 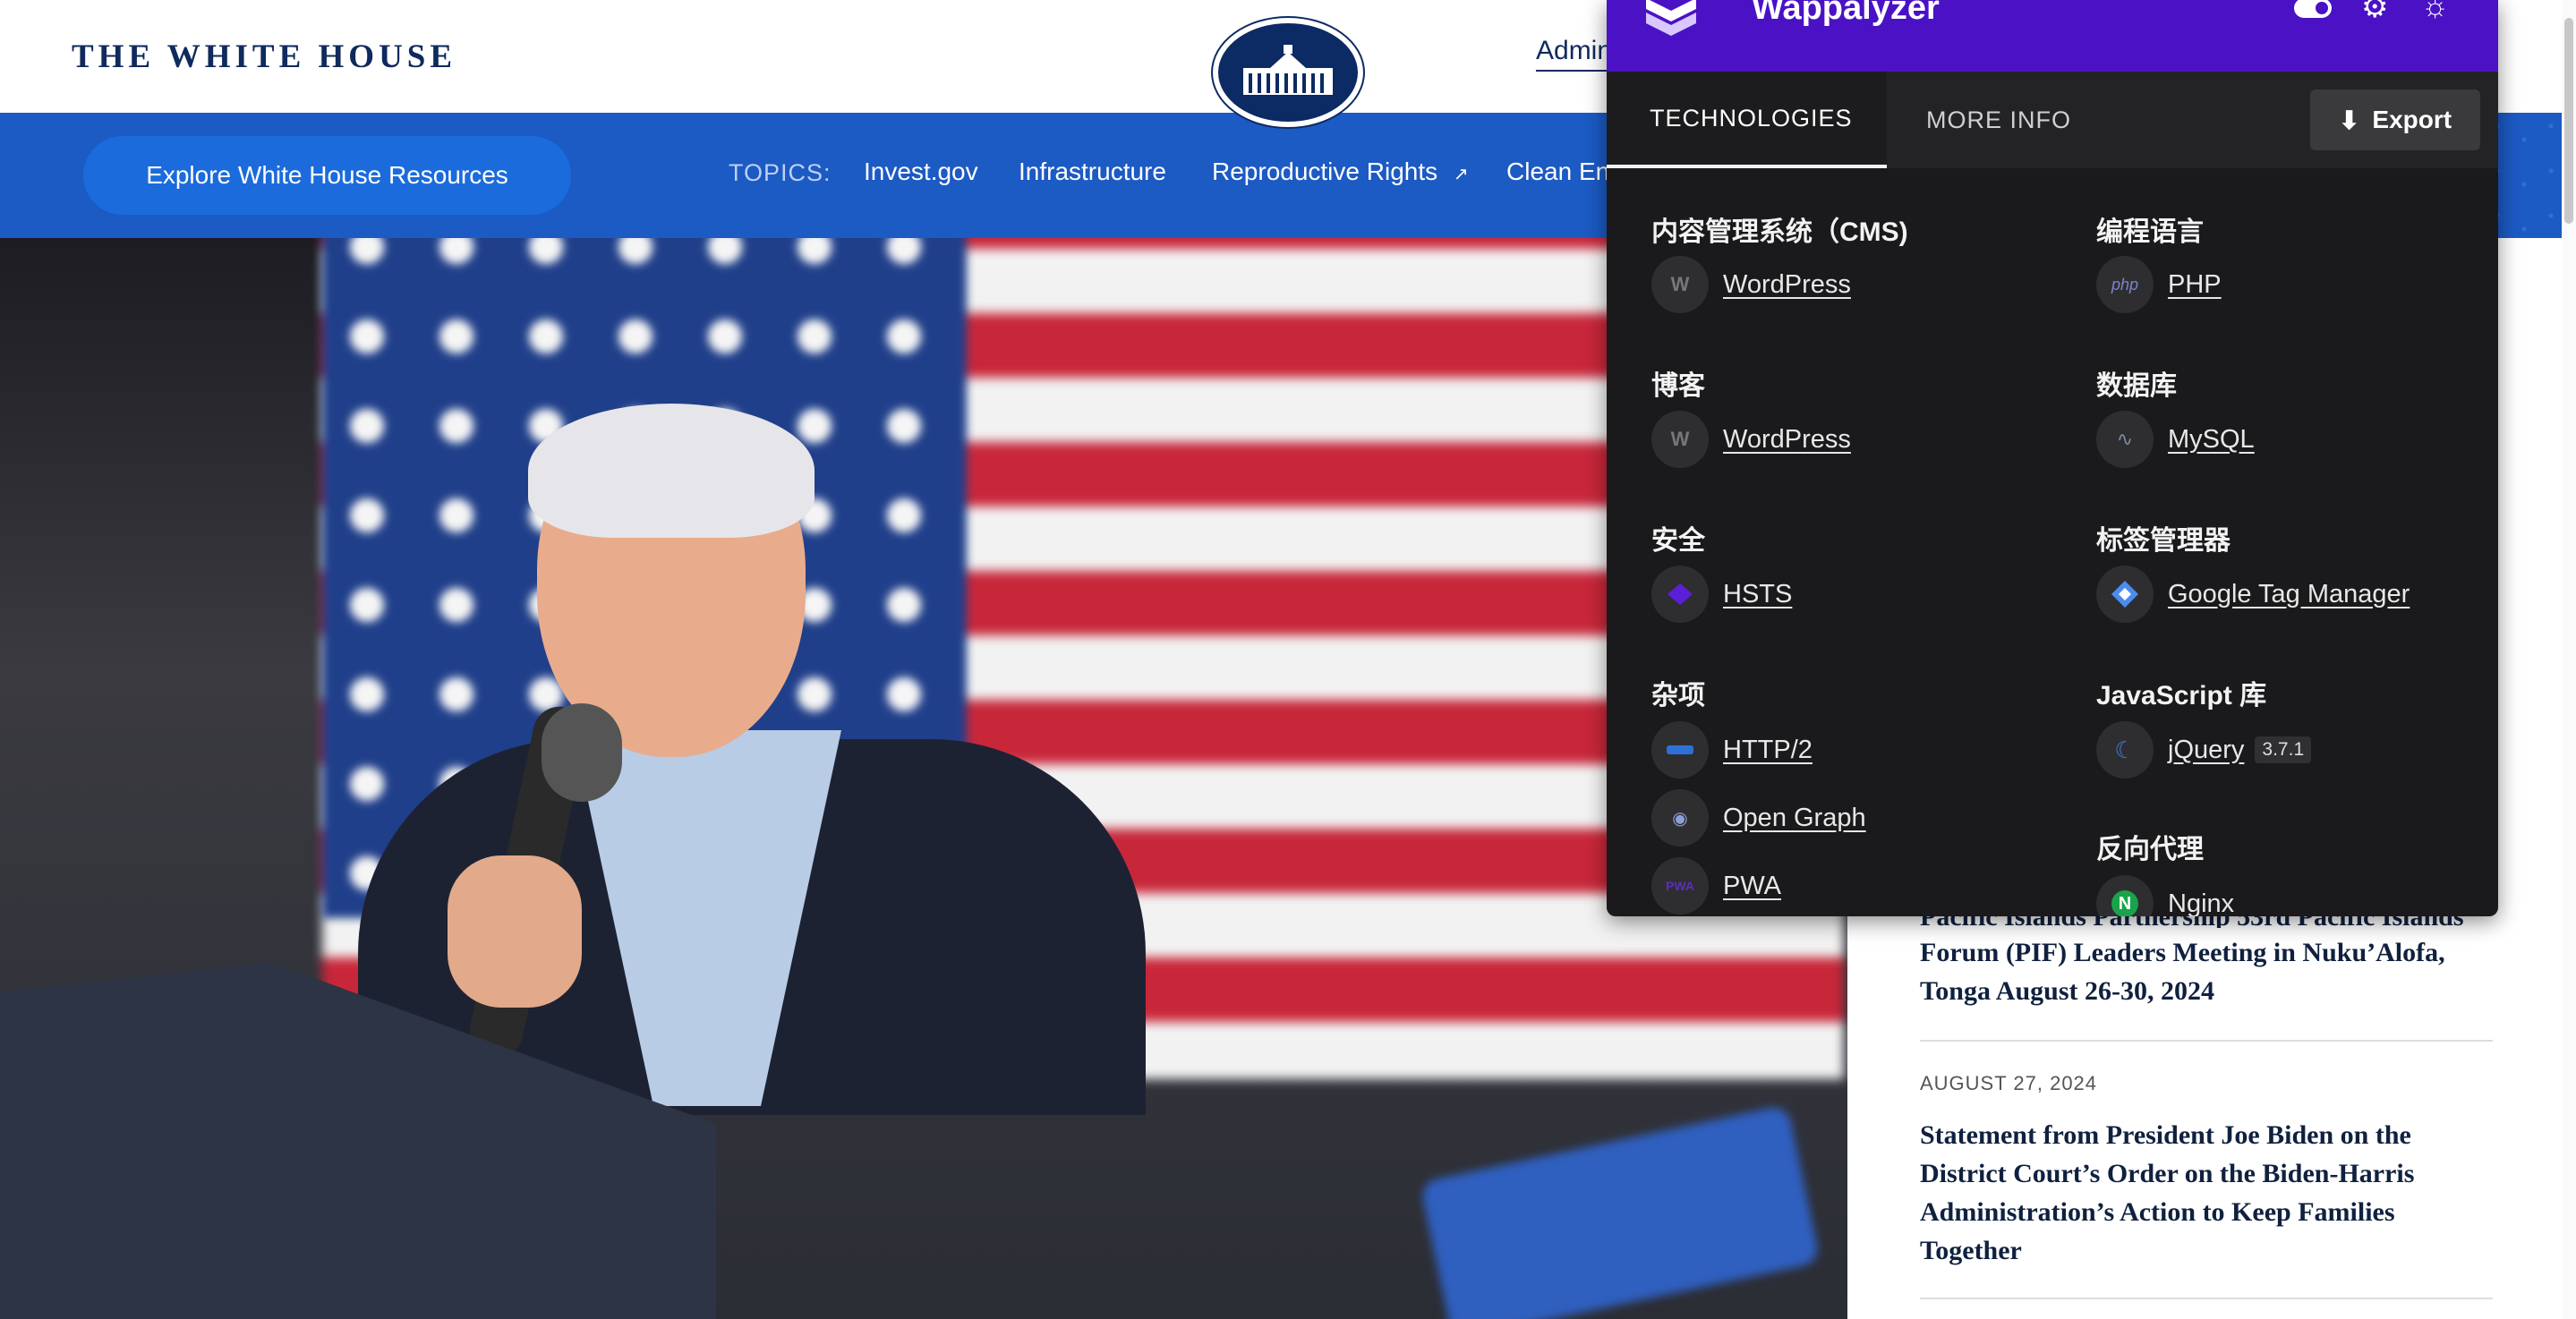 I want to click on hand, so click(x=515, y=931).